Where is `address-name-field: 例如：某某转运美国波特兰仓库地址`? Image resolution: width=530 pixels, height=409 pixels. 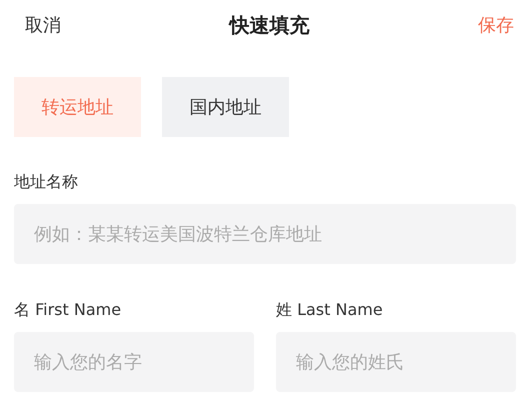
address-name-field: 例如：某某转运美国波特兰仓库地址 is located at coordinates (265, 234).